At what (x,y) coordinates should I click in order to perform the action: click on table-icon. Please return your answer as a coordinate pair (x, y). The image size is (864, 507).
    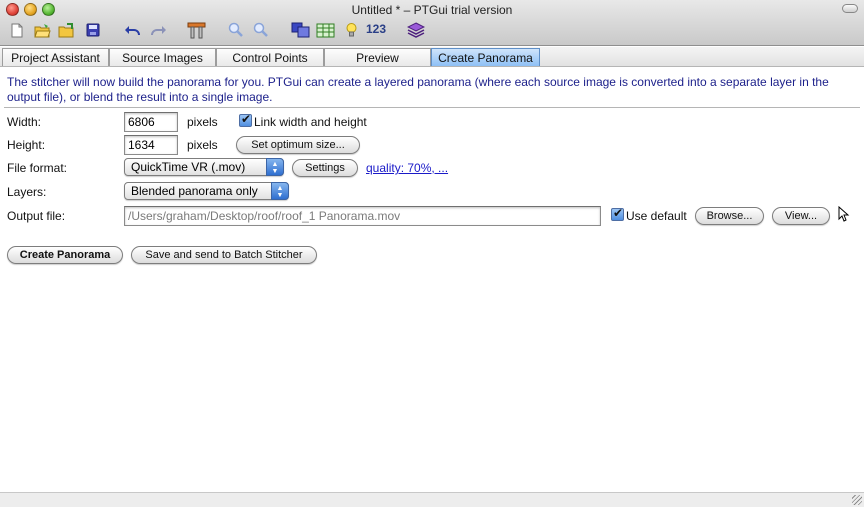
    Looking at the image, I should click on (325, 30).